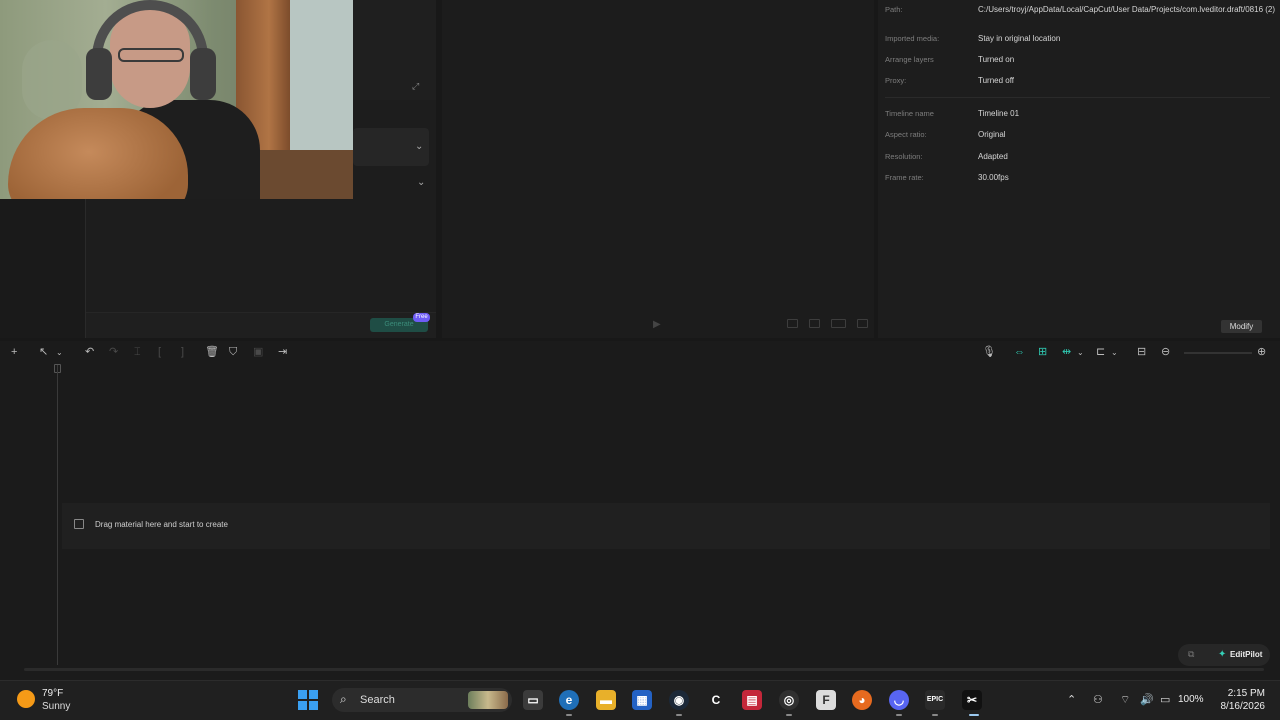 The image size is (1280, 720). I want to click on imported-media-value: Stay in original location, so click(1019, 38).